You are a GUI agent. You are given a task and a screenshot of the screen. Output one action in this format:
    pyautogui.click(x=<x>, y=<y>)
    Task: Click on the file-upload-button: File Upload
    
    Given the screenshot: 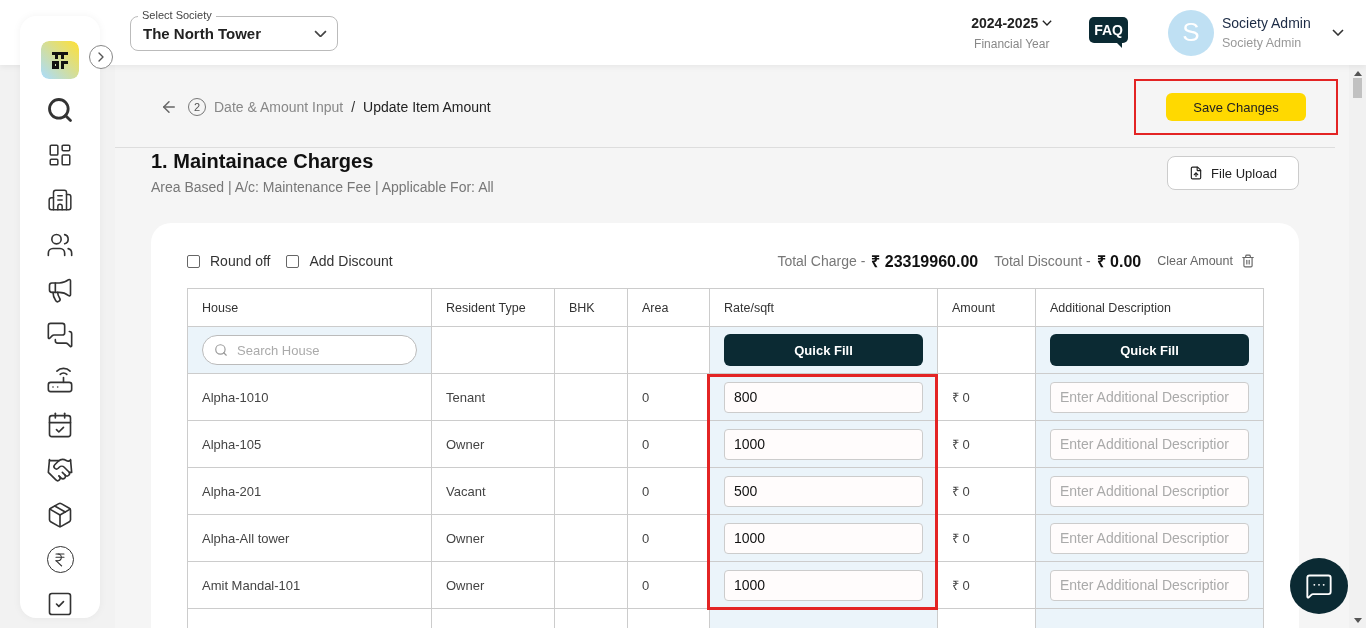 What is the action you would take?
    pyautogui.click(x=1233, y=173)
    